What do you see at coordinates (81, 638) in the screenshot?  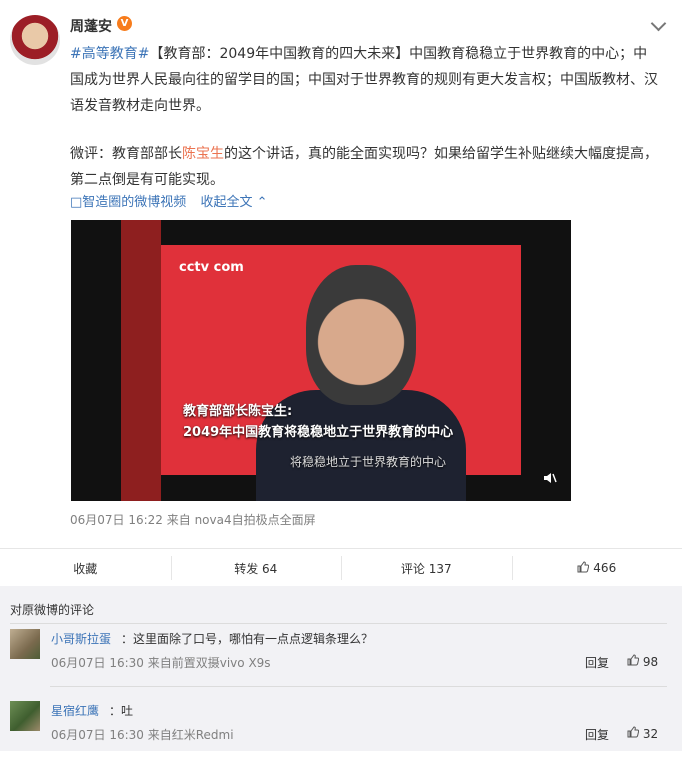 I see `commenter-name: 小哥斯拉蛋` at bounding box center [81, 638].